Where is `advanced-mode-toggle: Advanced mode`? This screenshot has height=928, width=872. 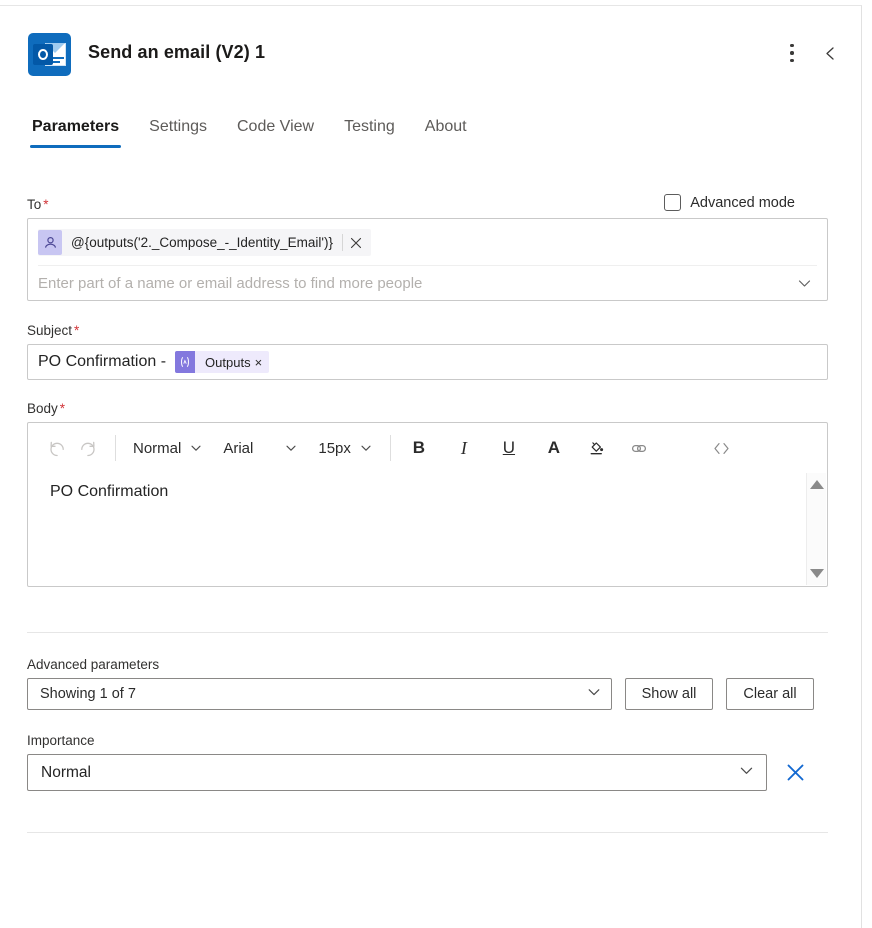
advanced-mode-toggle: Advanced mode is located at coordinates (729, 202).